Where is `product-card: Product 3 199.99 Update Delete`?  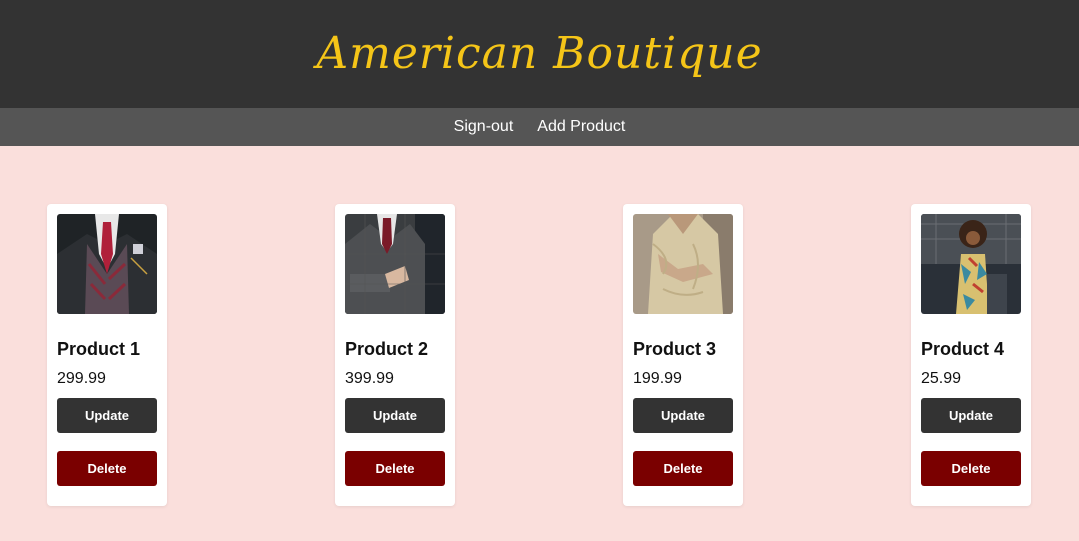 product-card: Product 3 199.99 Update Delete is located at coordinates (683, 355).